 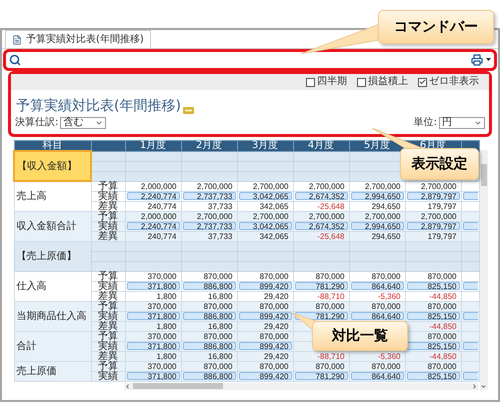 I want to click on caret-icon, so click(x=488, y=60).